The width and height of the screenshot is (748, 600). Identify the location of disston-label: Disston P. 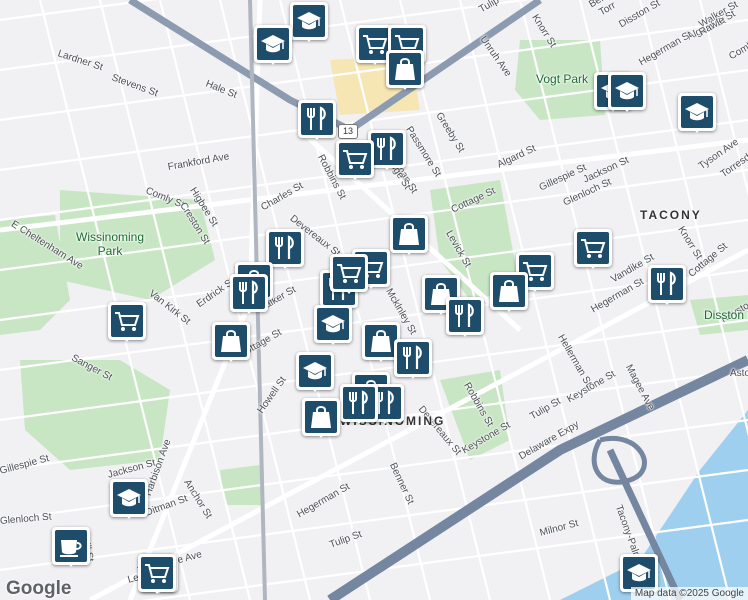
(726, 315).